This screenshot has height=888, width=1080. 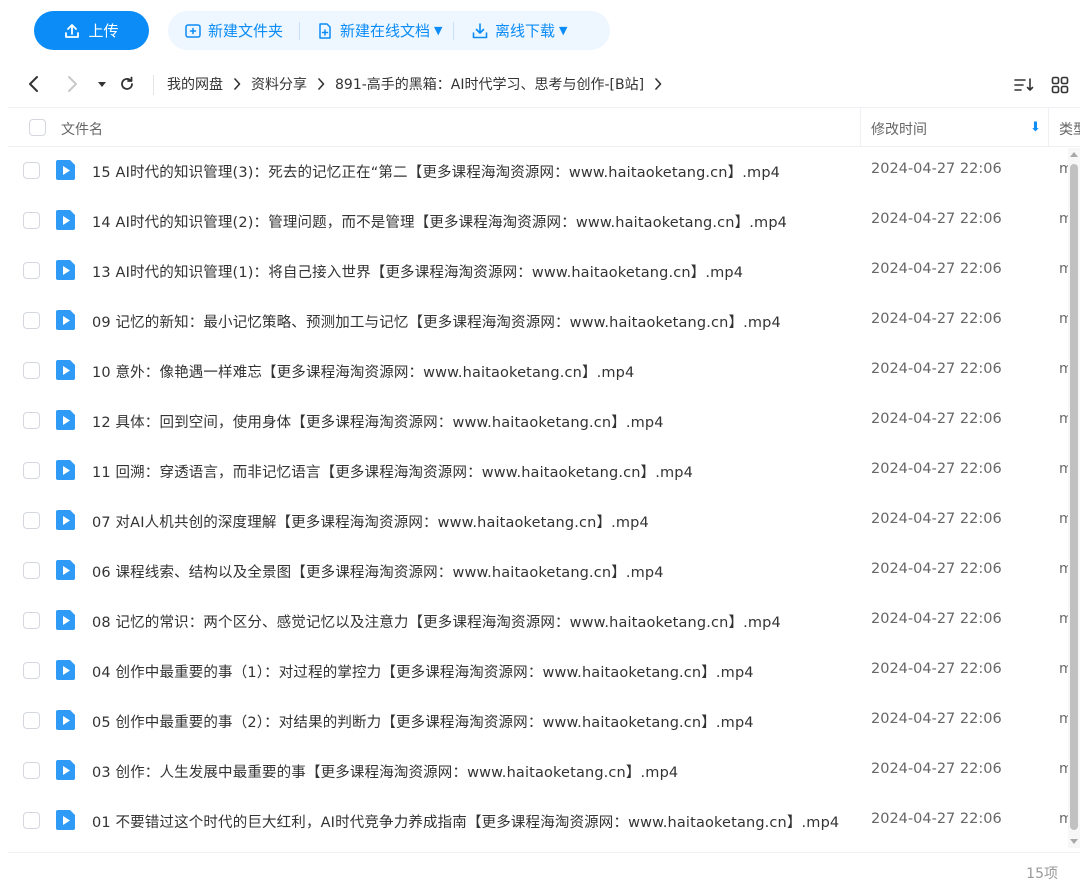 I want to click on breadcrumb-item-my-drive: 我的网盘, so click(x=195, y=84).